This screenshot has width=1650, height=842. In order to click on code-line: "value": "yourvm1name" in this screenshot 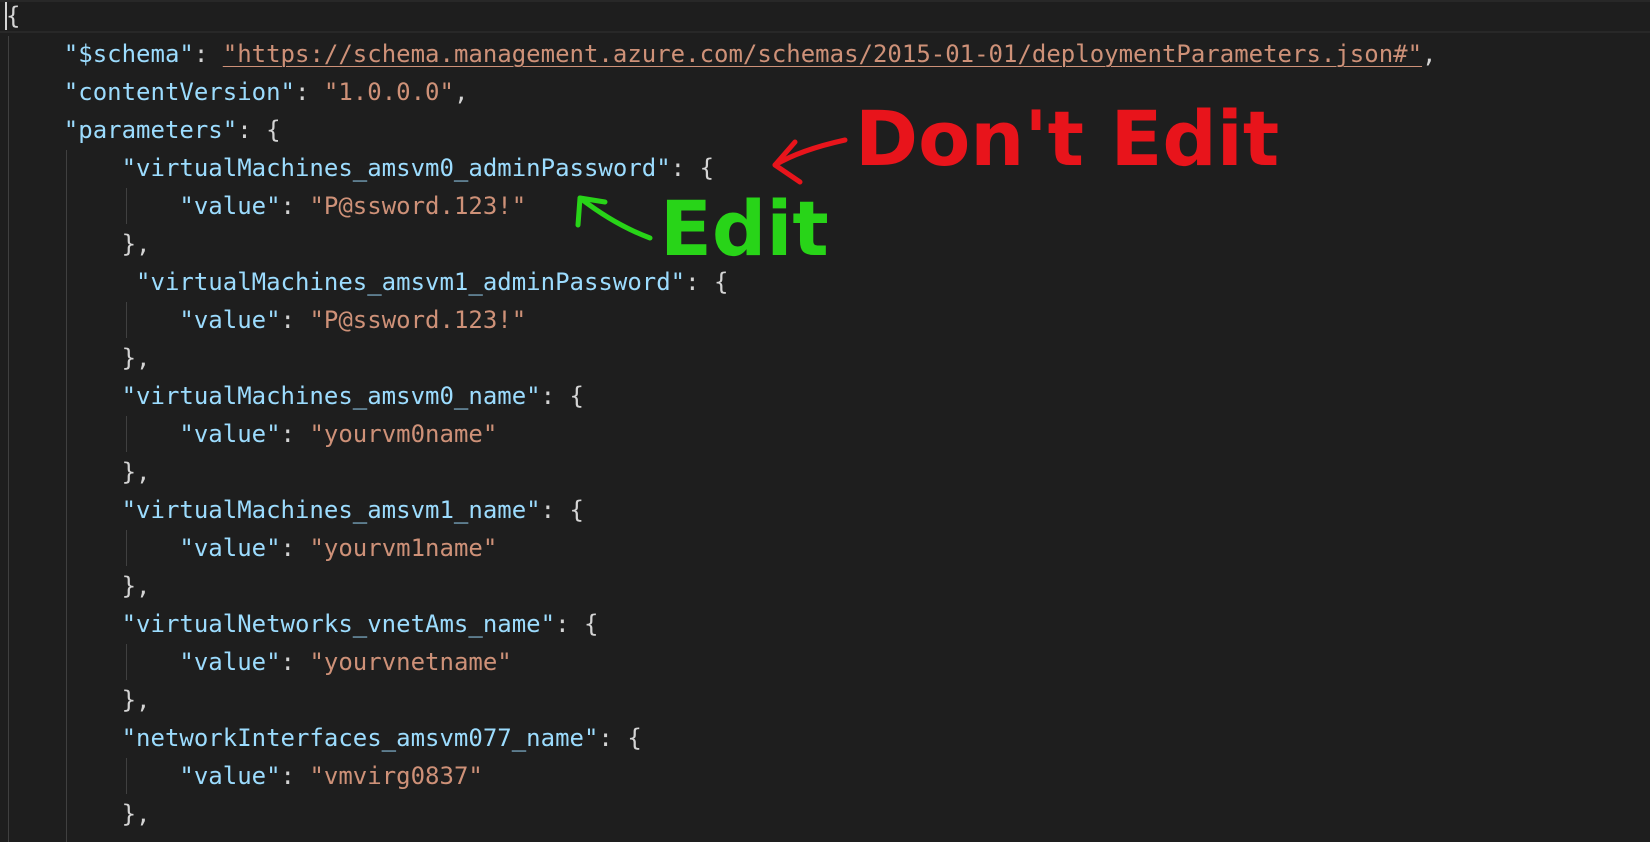, I will do `click(251, 548)`.